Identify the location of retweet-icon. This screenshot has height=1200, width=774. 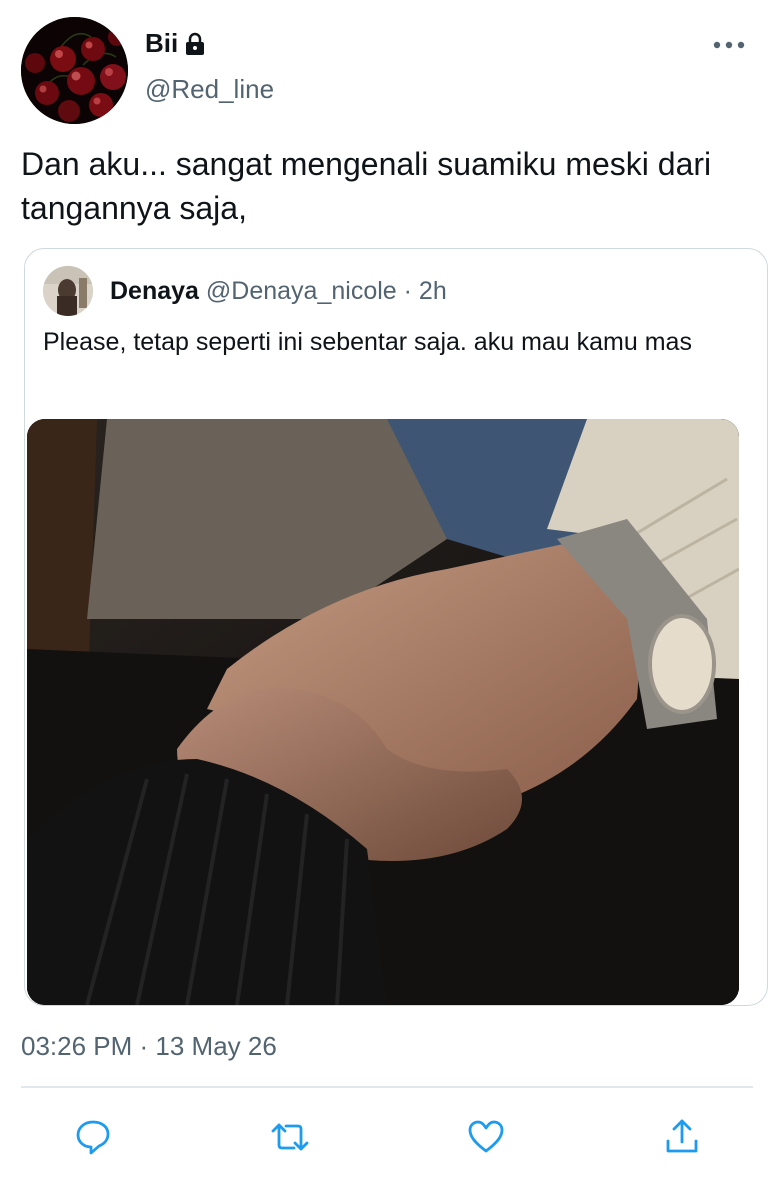
(290, 1137).